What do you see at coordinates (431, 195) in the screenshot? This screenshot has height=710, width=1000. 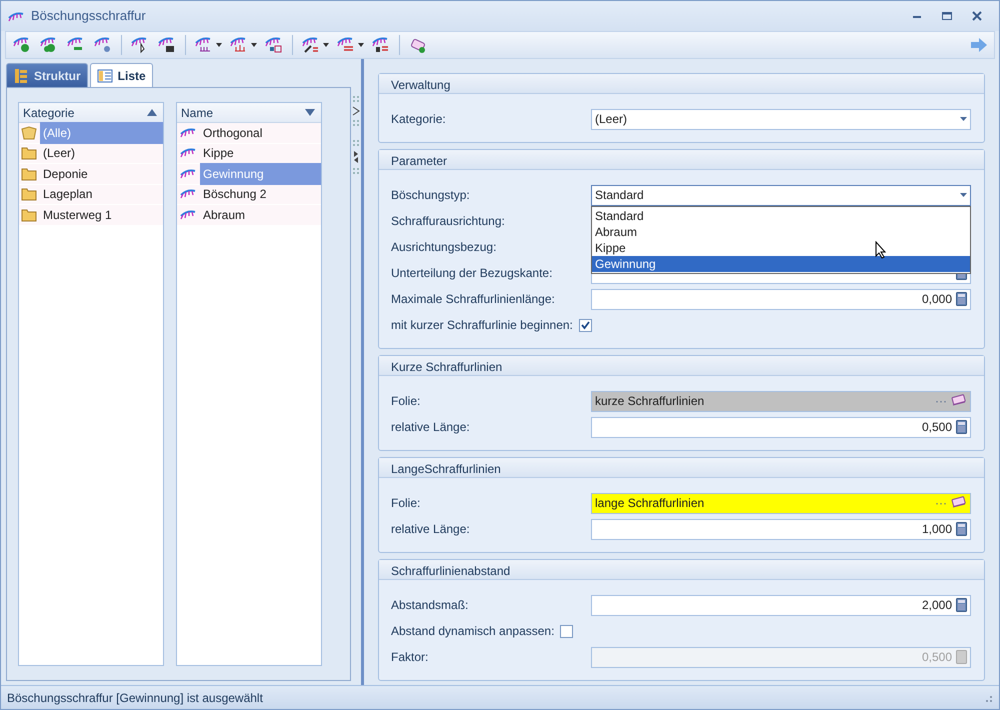 I see `field-label: Böschungstyp:` at bounding box center [431, 195].